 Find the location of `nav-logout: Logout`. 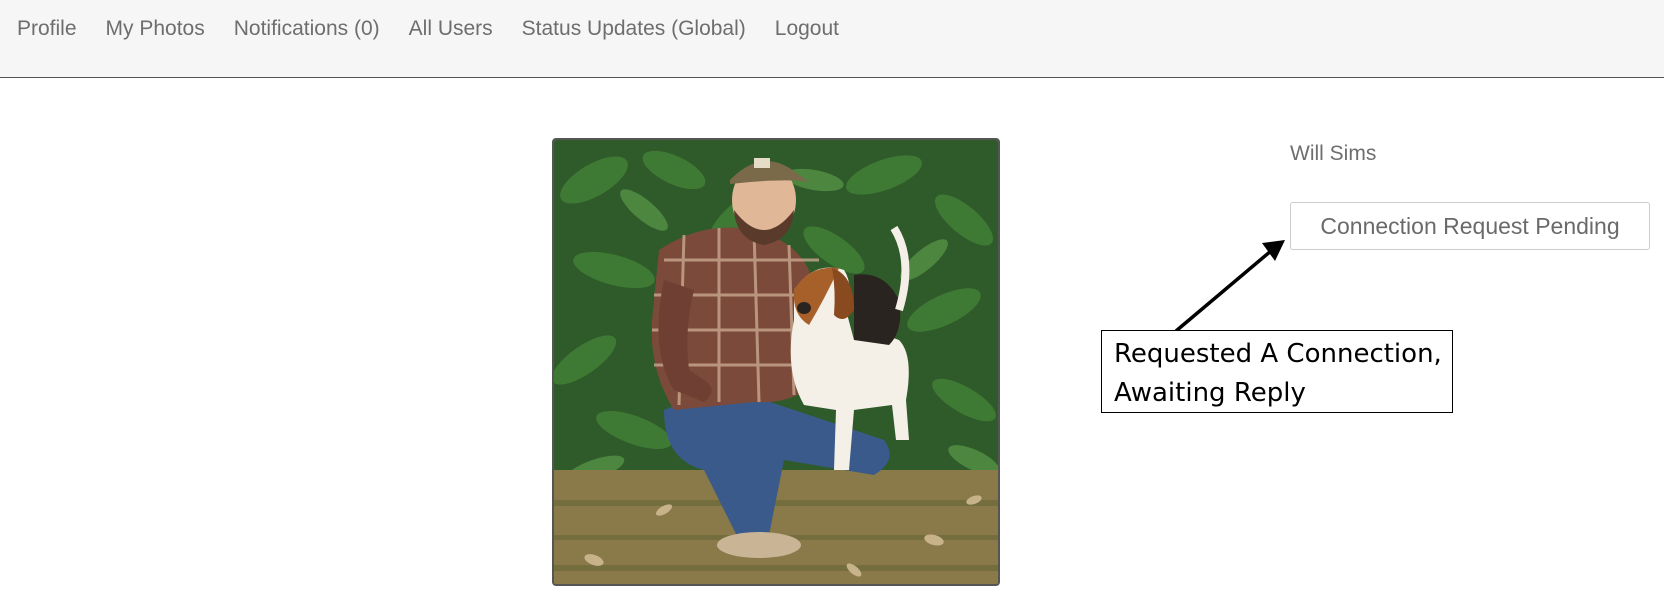

nav-logout: Logout is located at coordinates (807, 28).